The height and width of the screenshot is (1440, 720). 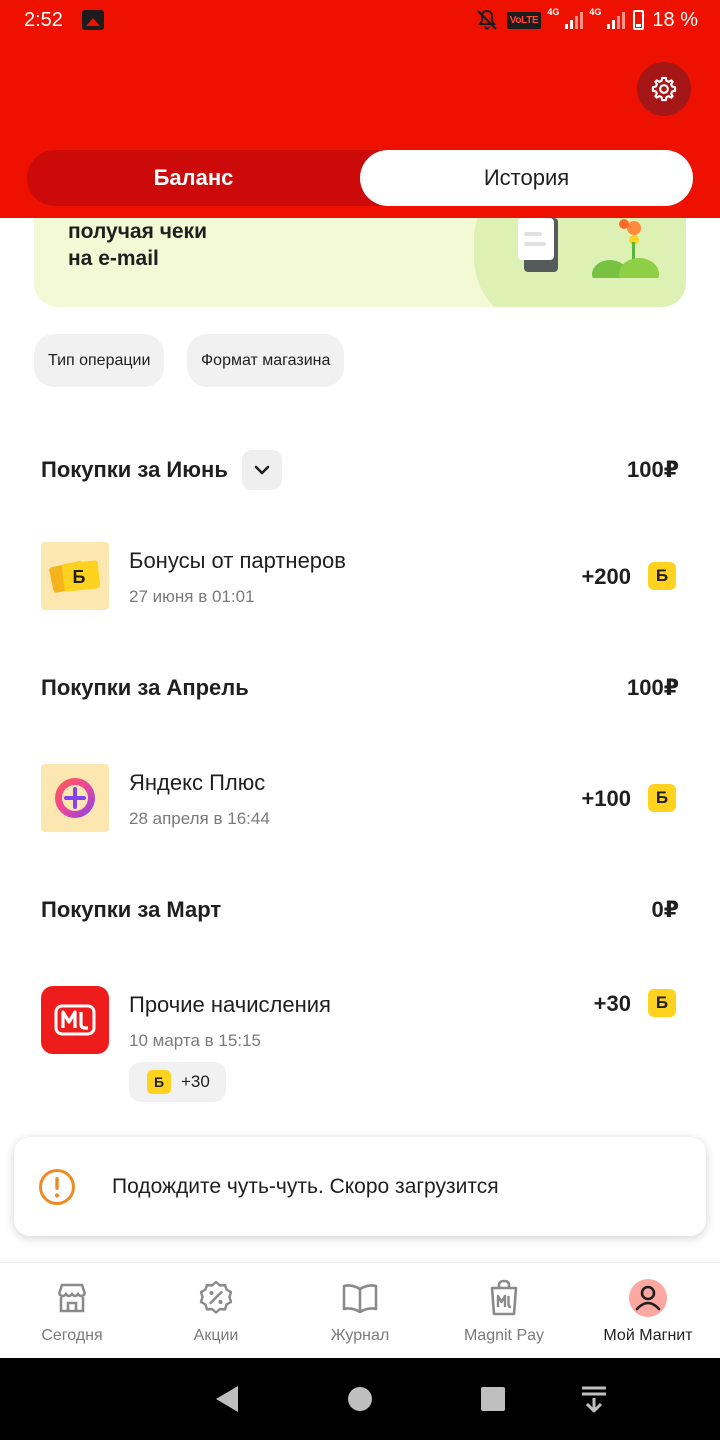 I want to click on balance-history-switch: Баланс История, so click(x=360, y=178).